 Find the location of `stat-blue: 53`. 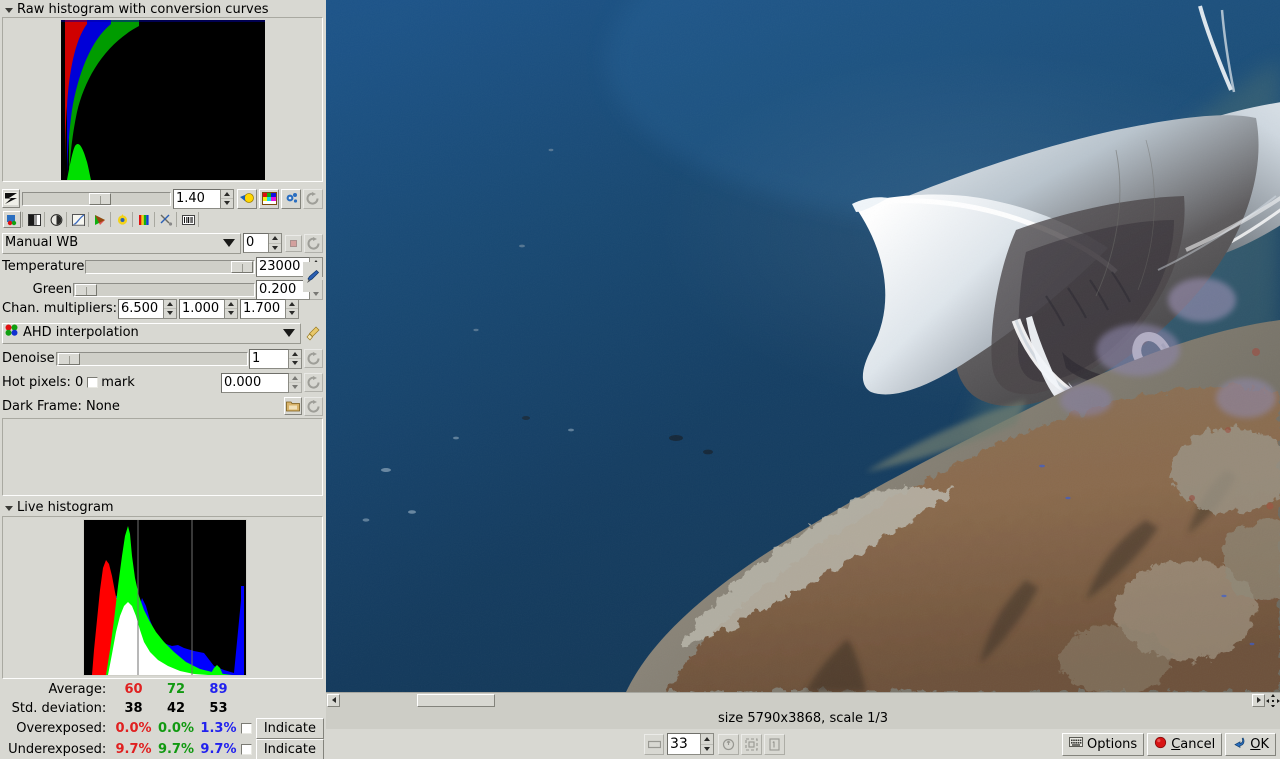

stat-blue: 53 is located at coordinates (218, 708).